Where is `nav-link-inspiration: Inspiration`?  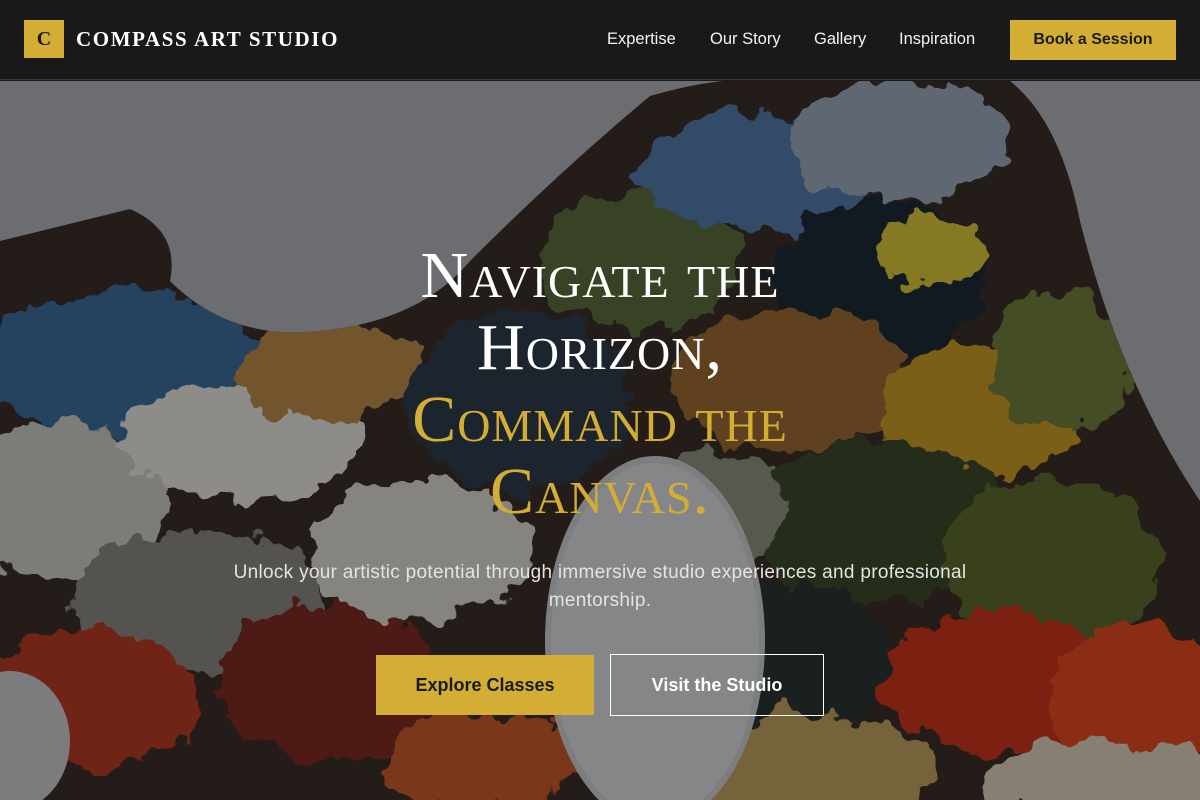 nav-link-inspiration: Inspiration is located at coordinates (937, 39).